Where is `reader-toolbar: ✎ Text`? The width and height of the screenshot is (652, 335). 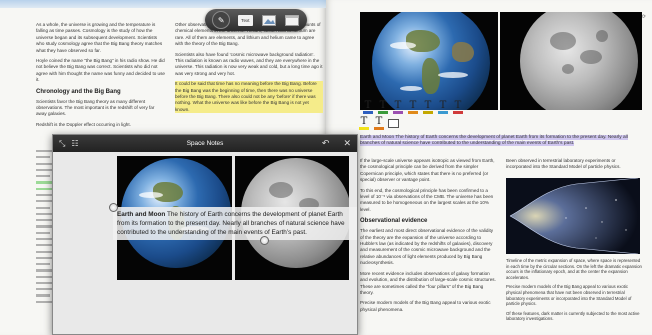 reader-toolbar: ✎ Text is located at coordinates (256, 20).